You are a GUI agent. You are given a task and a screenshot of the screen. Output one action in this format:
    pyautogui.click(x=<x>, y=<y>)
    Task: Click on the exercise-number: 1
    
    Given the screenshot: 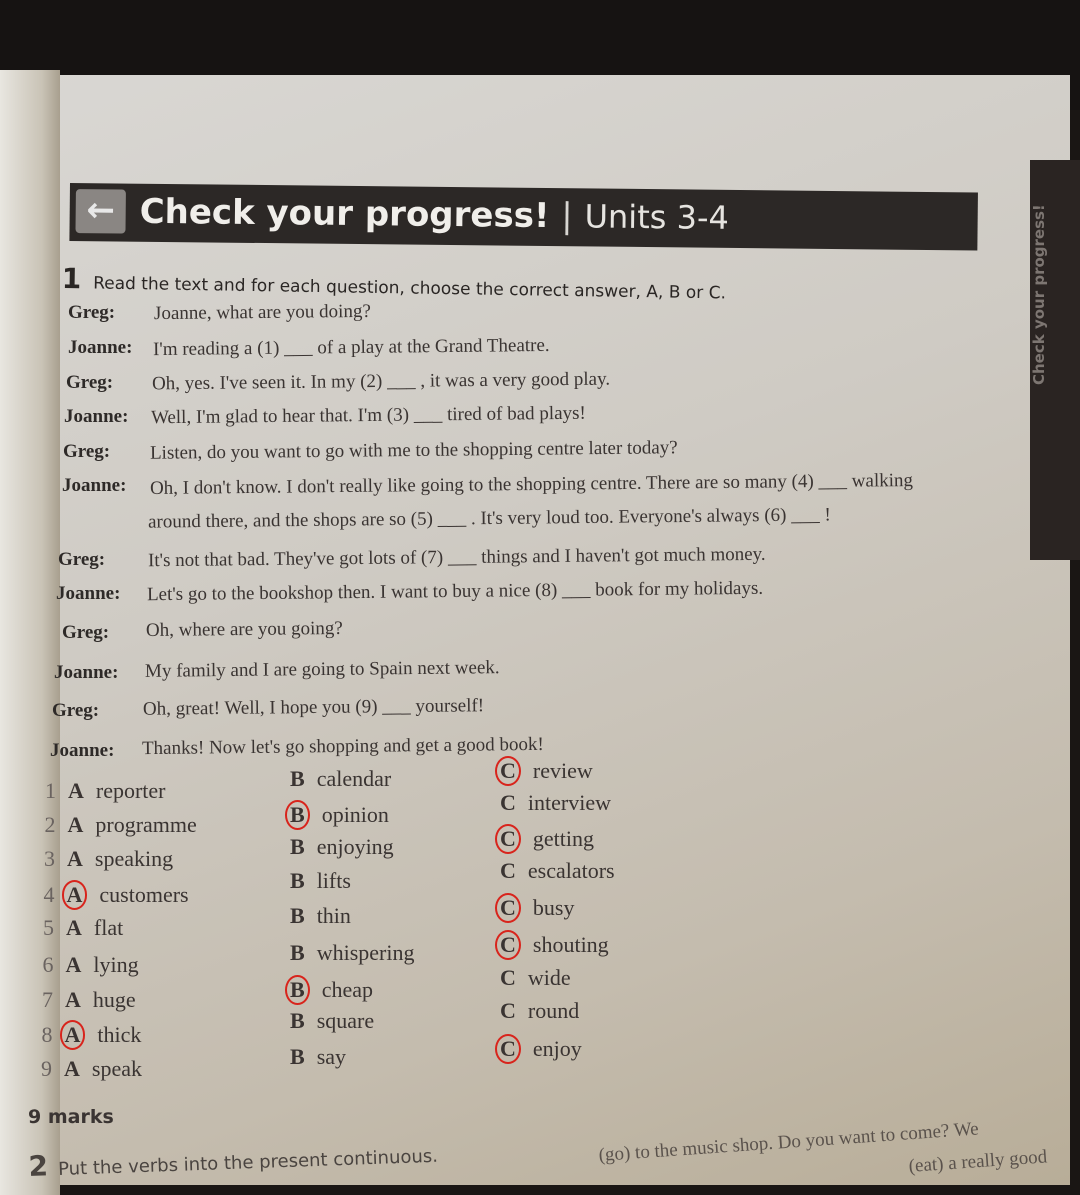 What is the action you would take?
    pyautogui.click(x=71, y=279)
    